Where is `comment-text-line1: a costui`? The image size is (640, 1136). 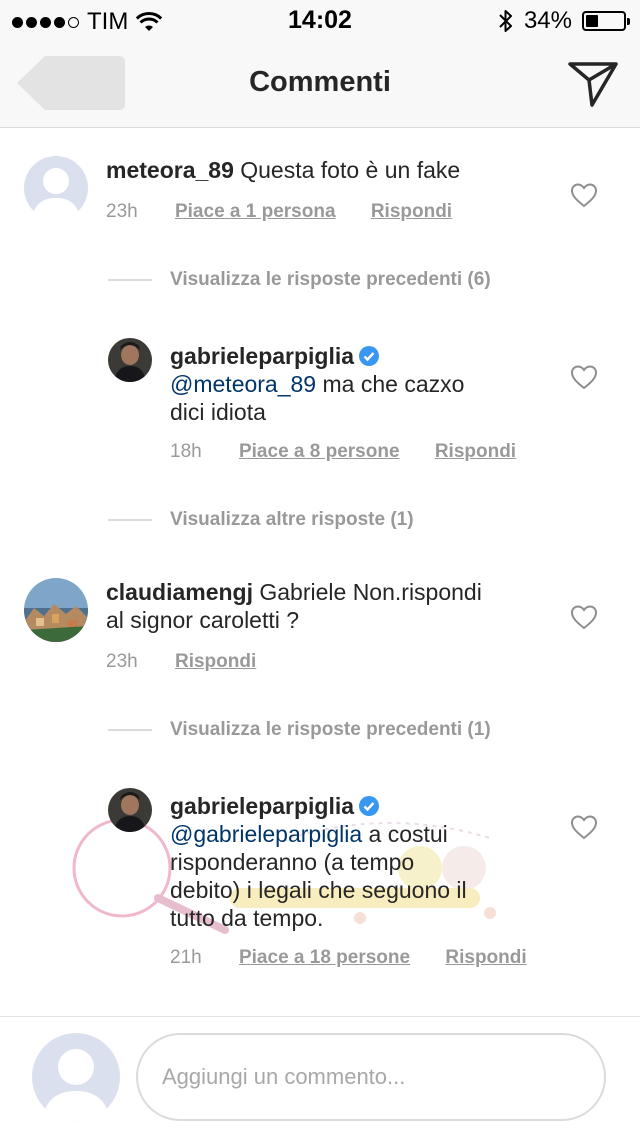
comment-text-line1: a costui is located at coordinates (408, 834).